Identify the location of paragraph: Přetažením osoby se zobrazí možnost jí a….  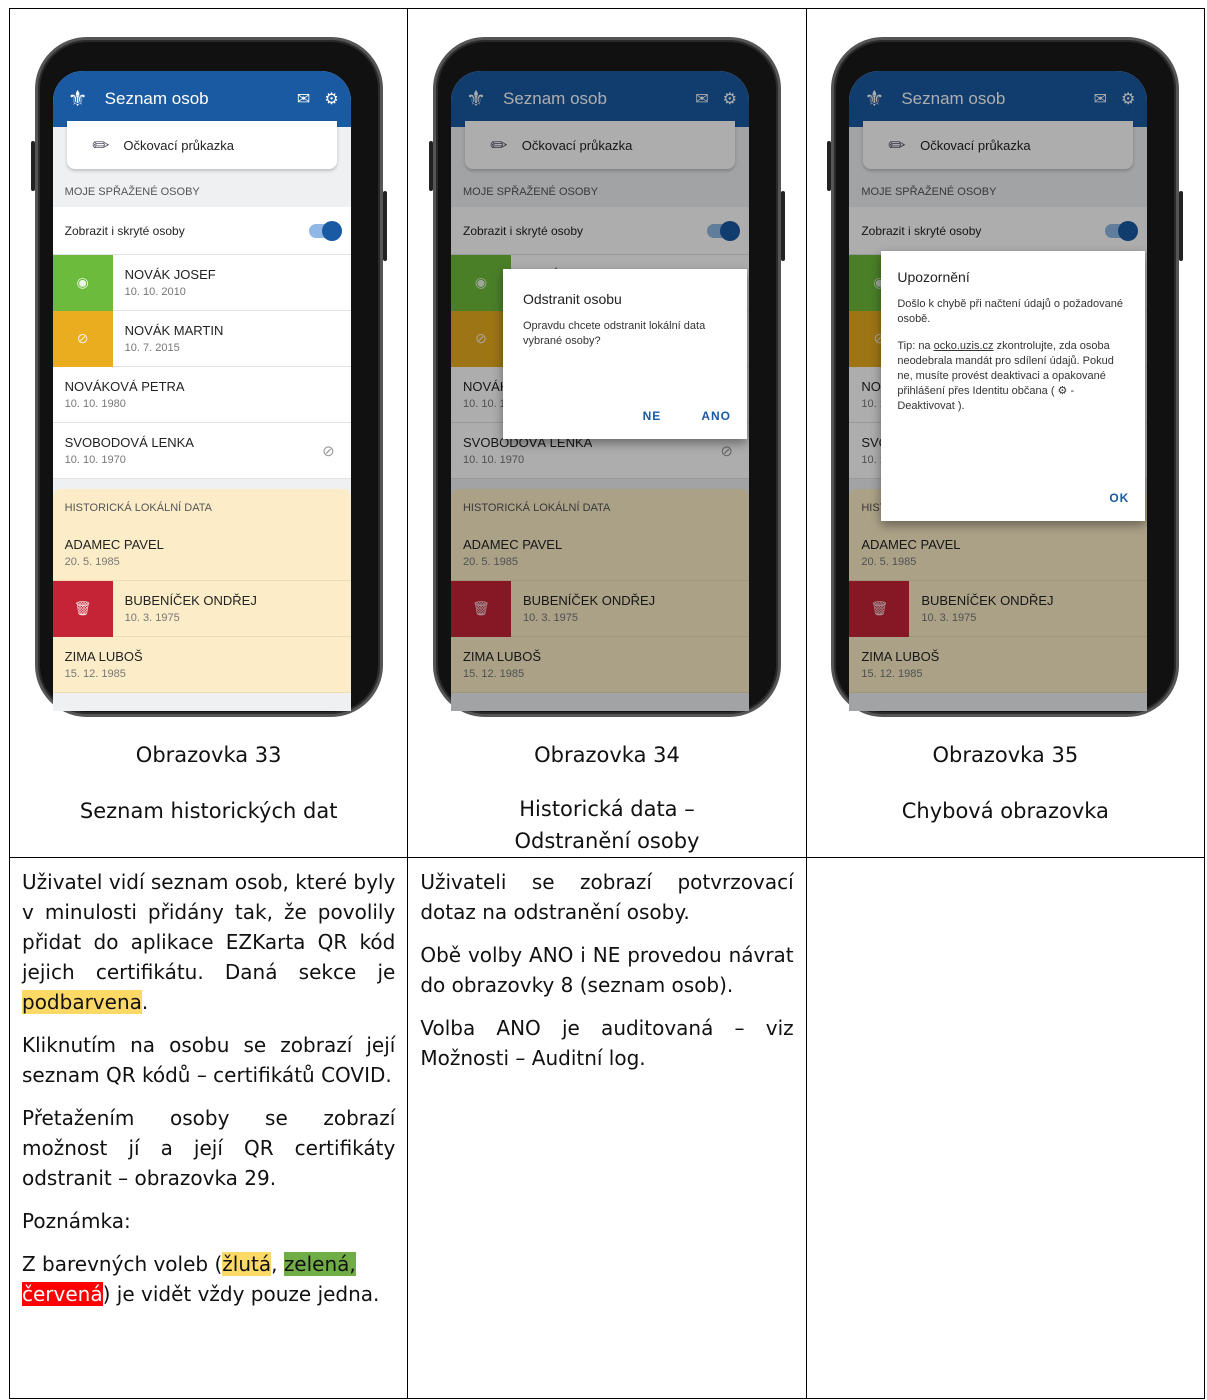
(209, 1148).